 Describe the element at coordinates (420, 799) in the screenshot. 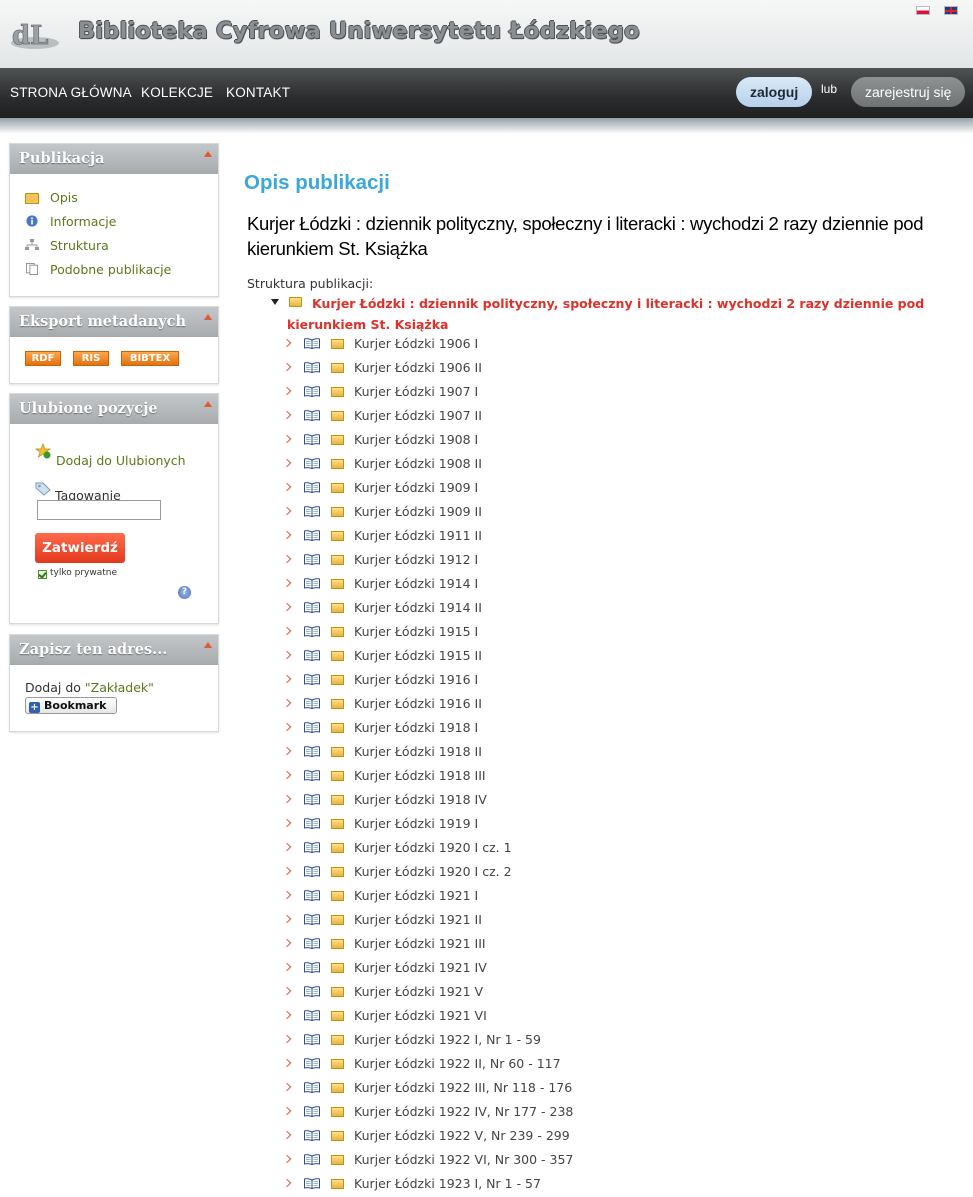

I see `tree-item-label: Kurjer Łódzki 1918 IV` at that location.